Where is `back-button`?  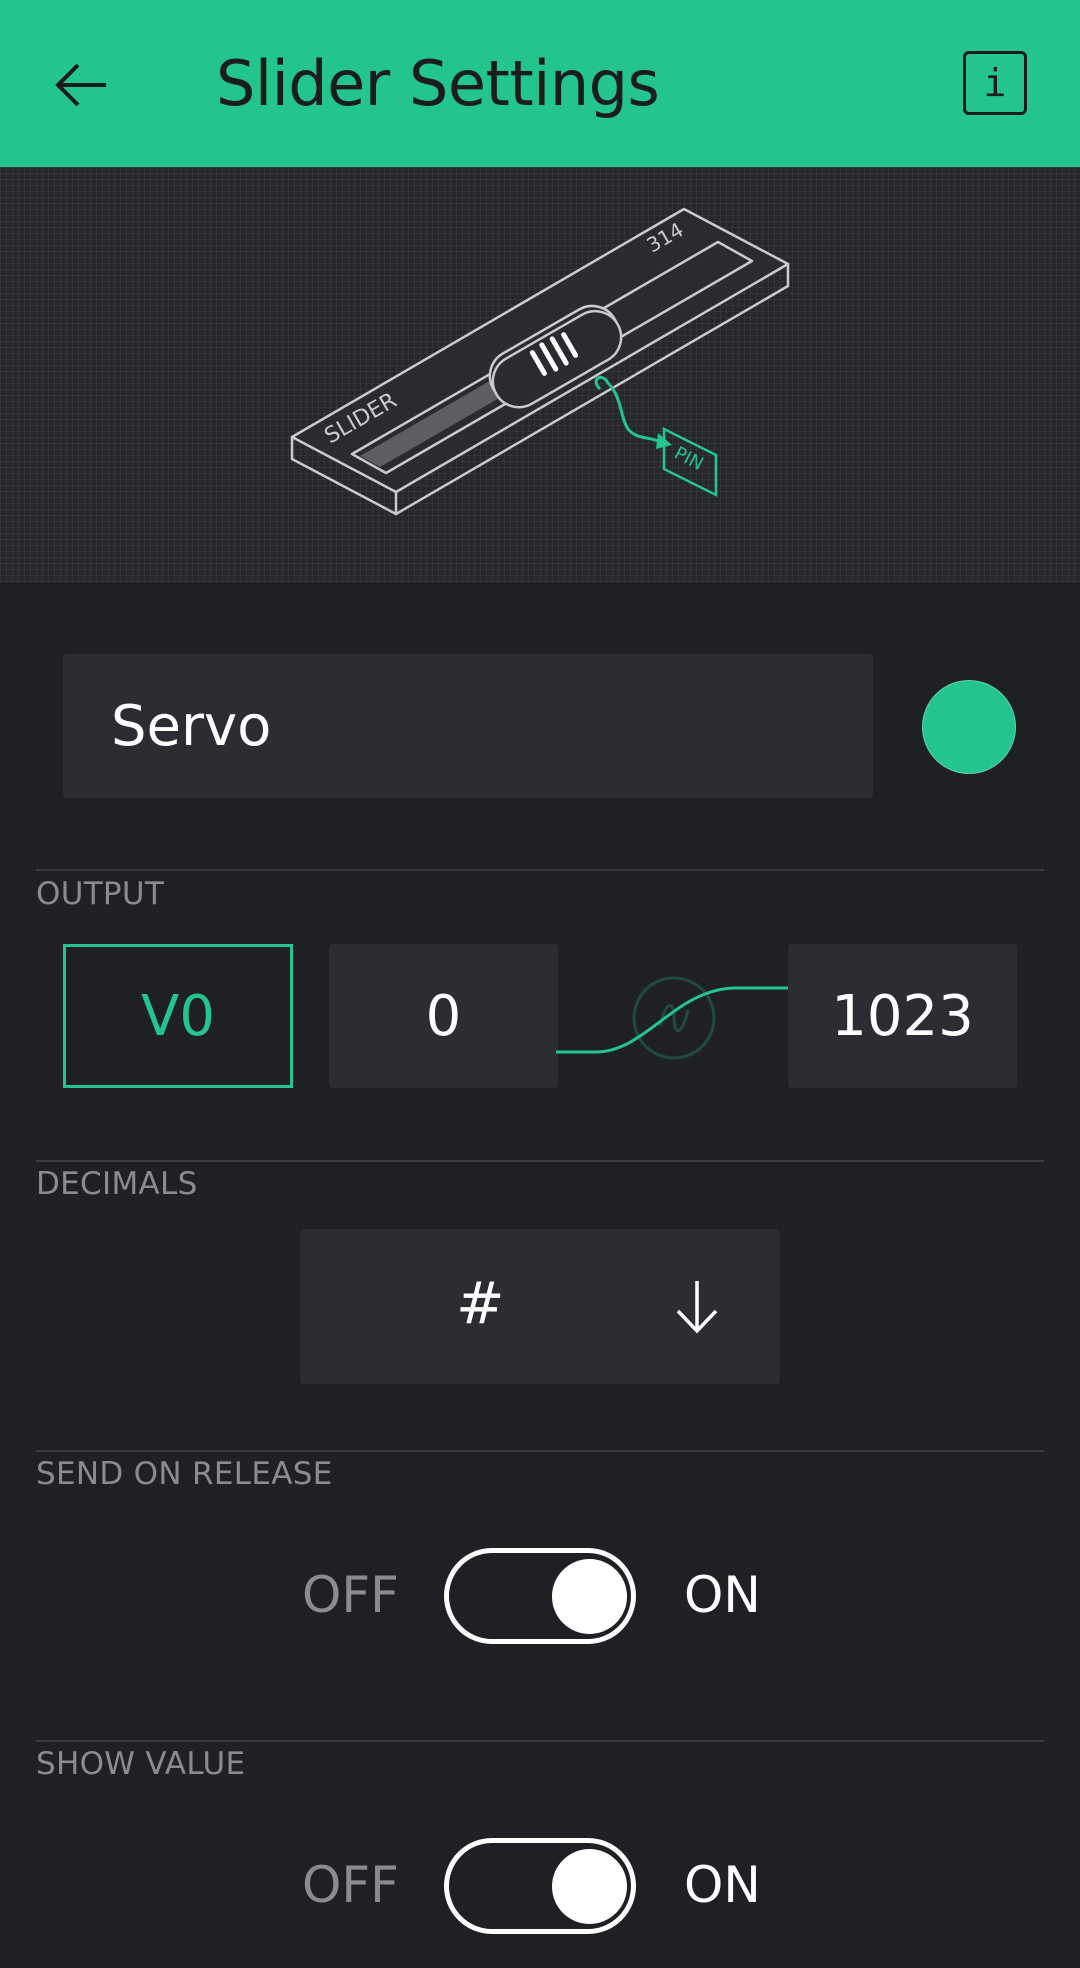 back-button is located at coordinates (85, 85).